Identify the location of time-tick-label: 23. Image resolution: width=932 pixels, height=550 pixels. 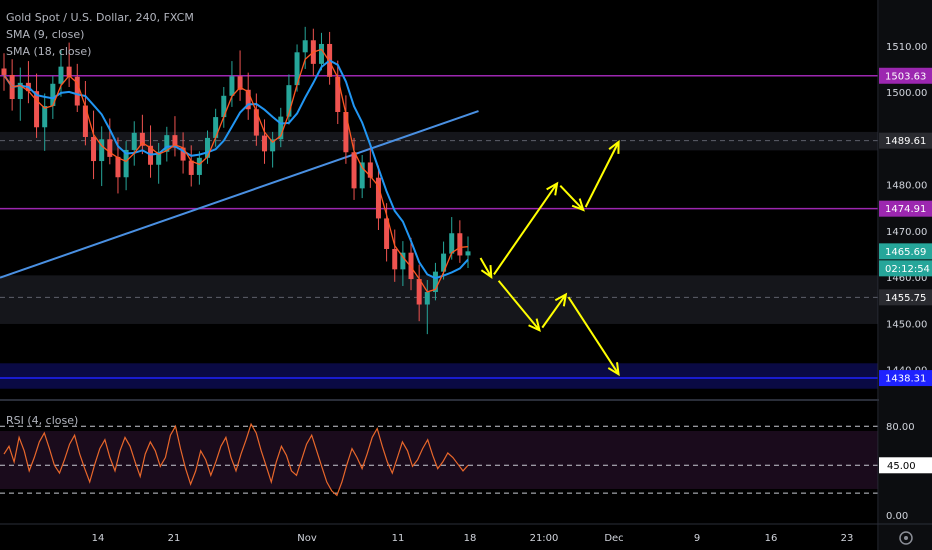
(847, 538).